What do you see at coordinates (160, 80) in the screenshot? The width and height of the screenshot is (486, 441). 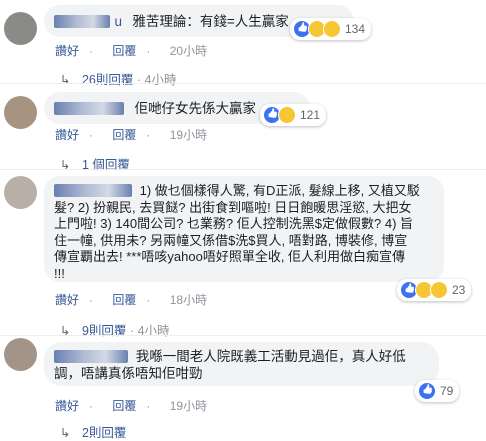 I see `replies-time: 4小時` at bounding box center [160, 80].